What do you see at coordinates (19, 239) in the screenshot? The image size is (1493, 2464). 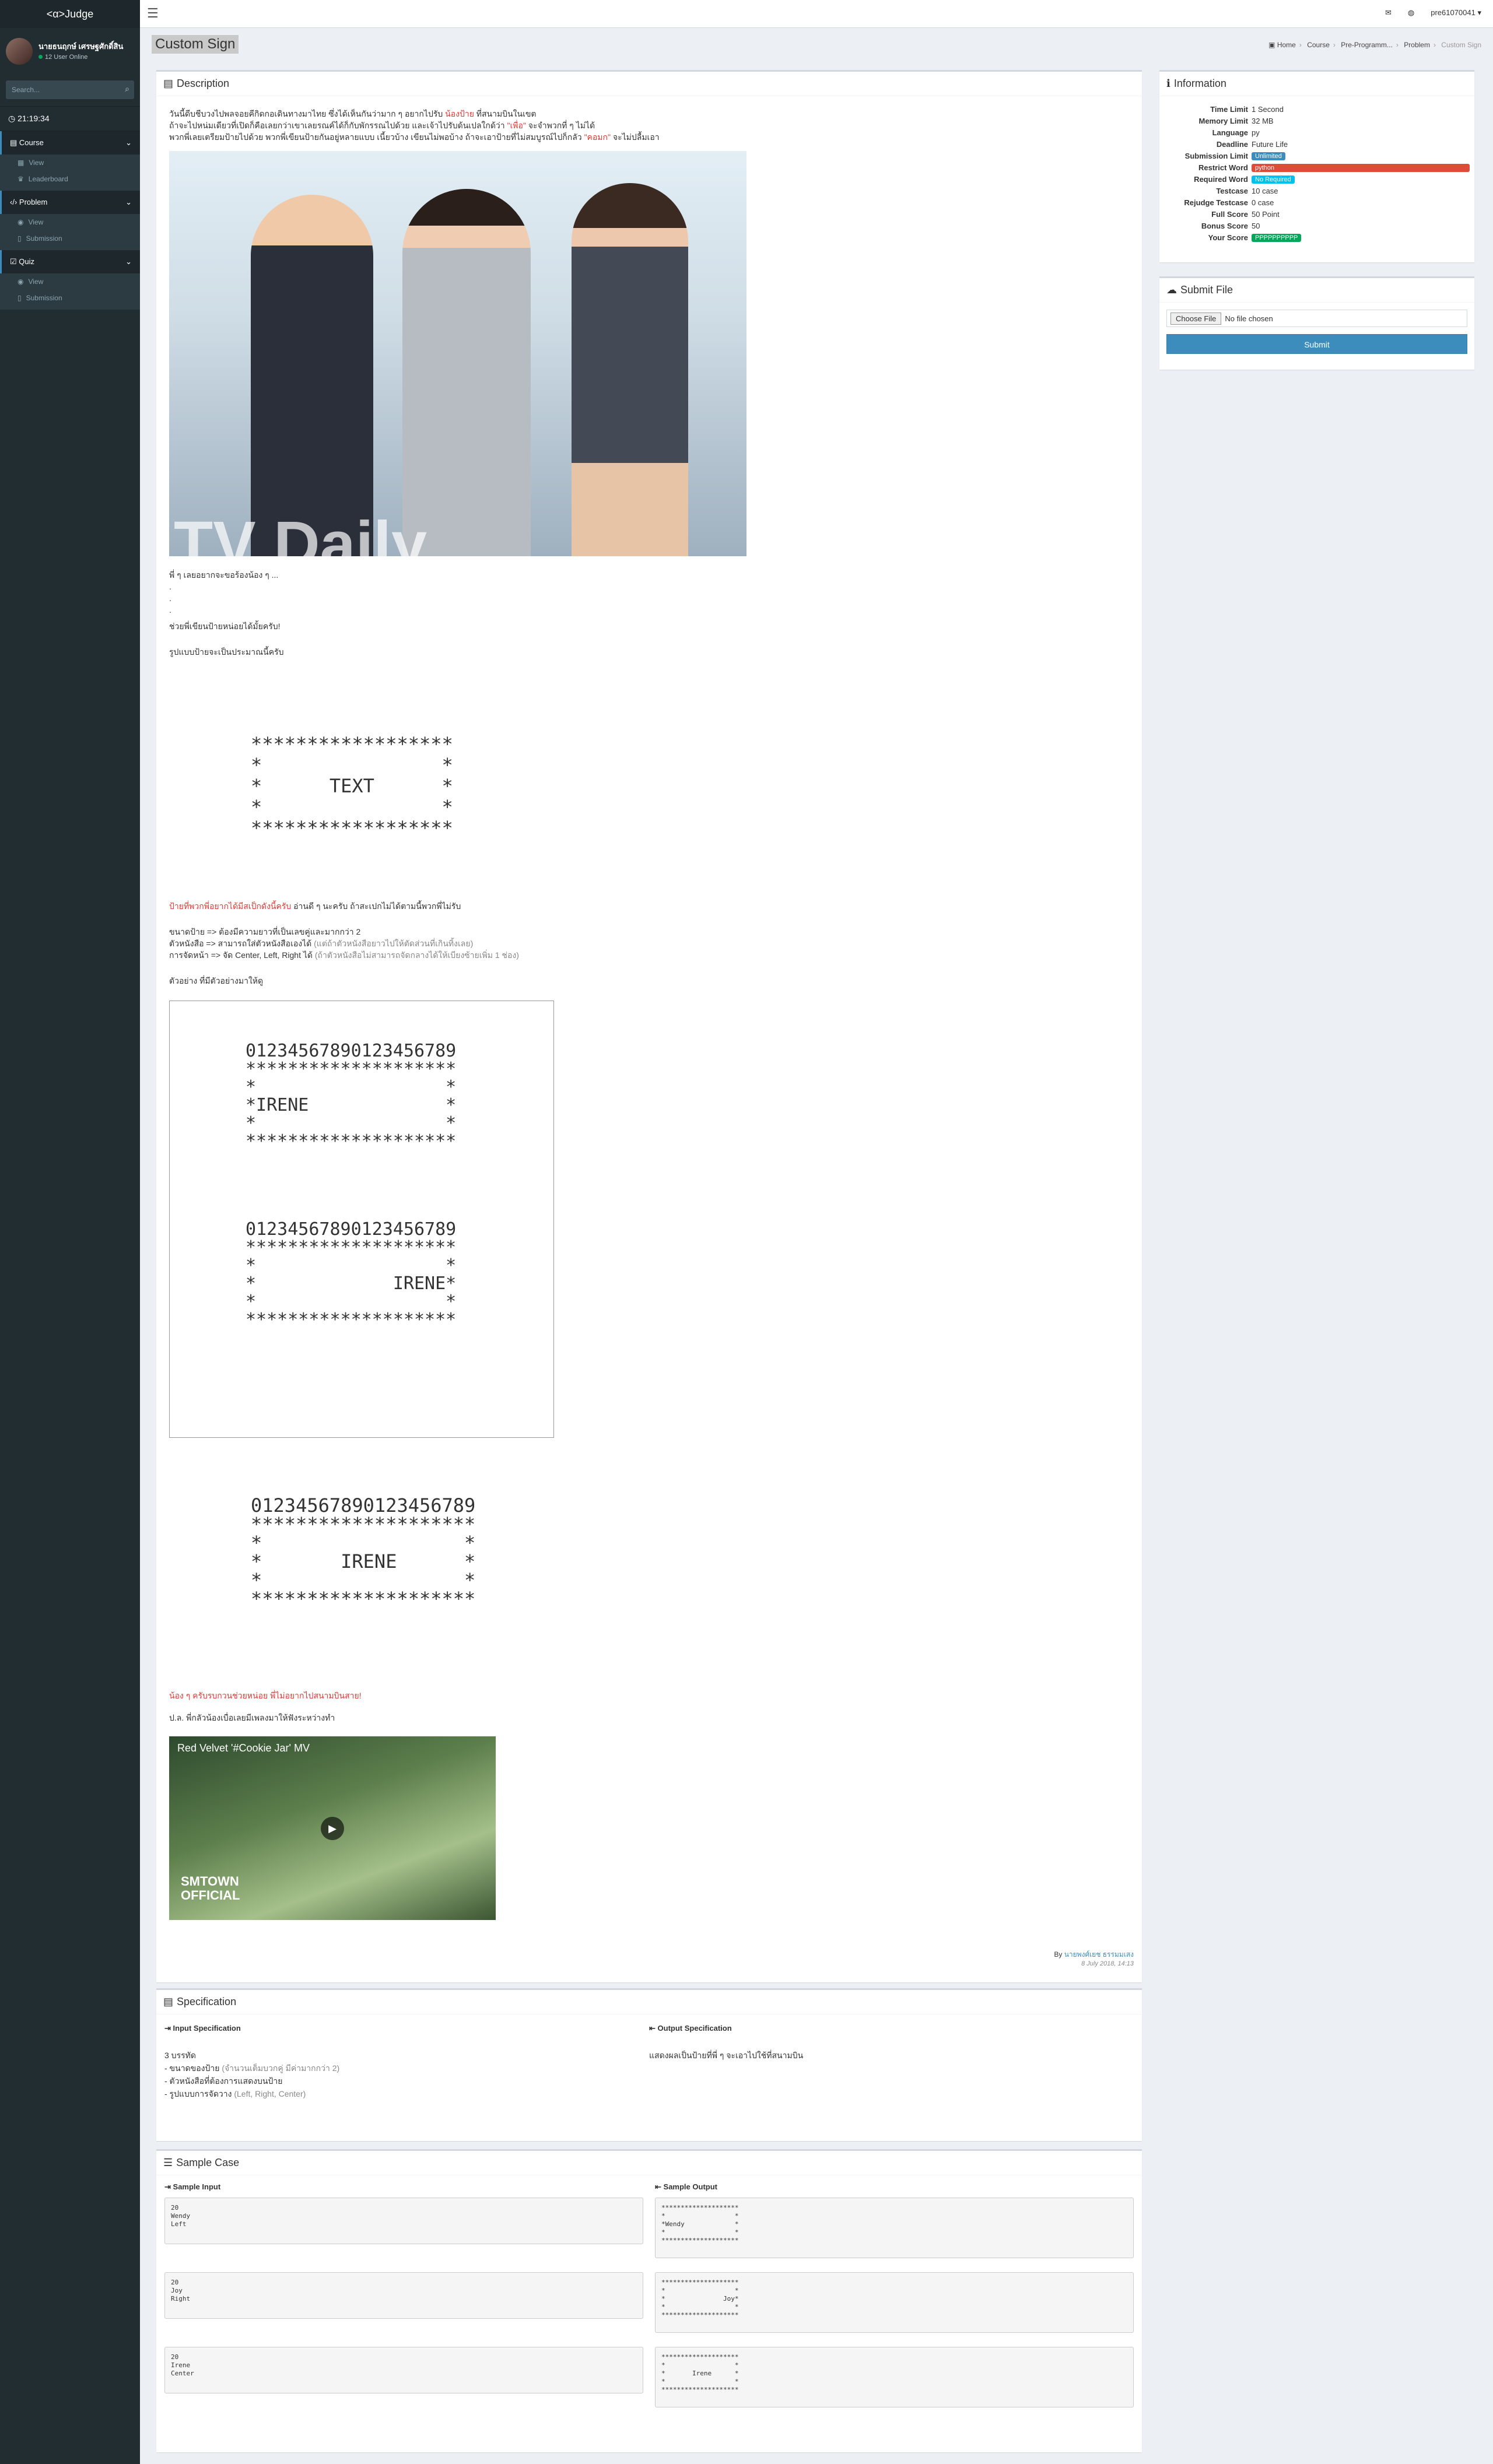 I see `file-icon: ▯` at bounding box center [19, 239].